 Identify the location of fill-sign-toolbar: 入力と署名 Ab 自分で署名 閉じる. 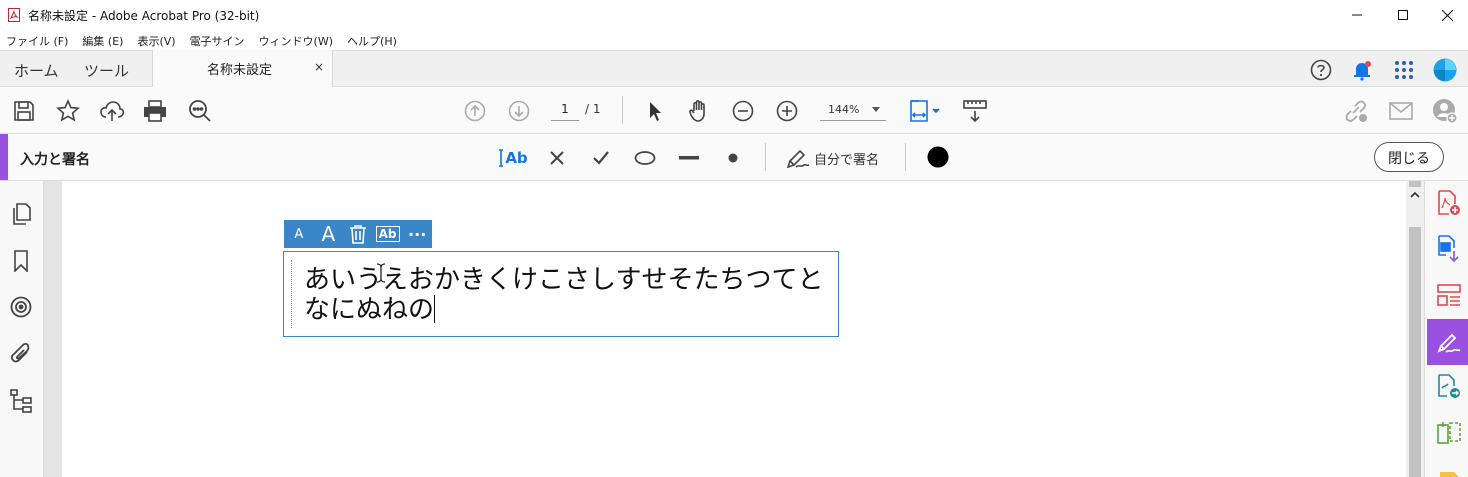
(734, 157).